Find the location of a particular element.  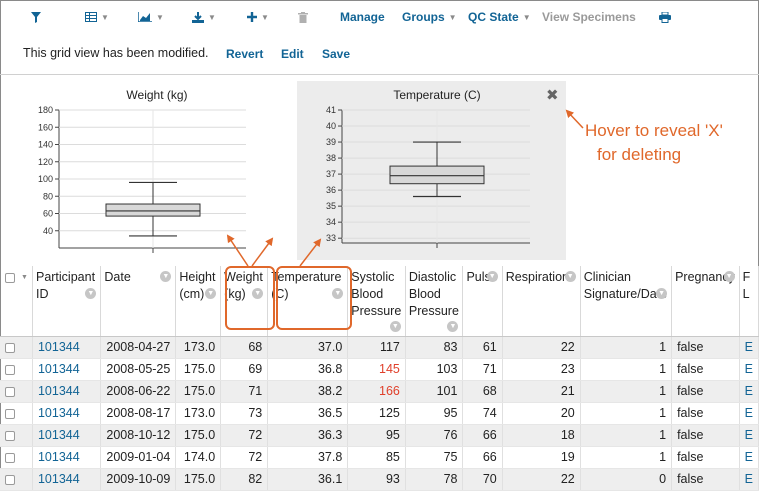

print-icon is located at coordinates (665, 17).